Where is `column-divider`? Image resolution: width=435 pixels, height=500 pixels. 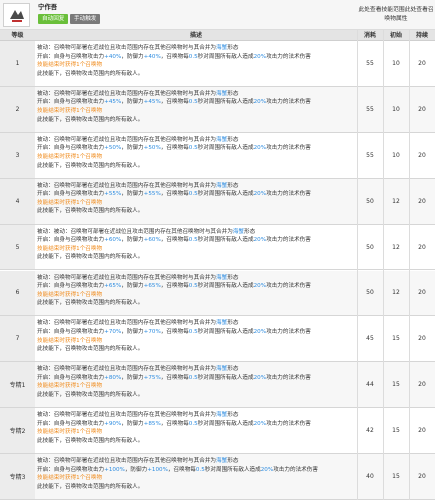
column-divider is located at coordinates (383, 265).